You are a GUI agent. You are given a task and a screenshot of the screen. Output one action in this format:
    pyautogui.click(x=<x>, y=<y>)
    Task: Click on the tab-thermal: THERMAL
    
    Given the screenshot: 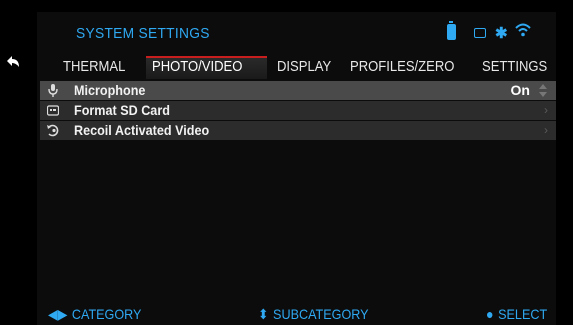 What is the action you would take?
    pyautogui.click(x=94, y=67)
    